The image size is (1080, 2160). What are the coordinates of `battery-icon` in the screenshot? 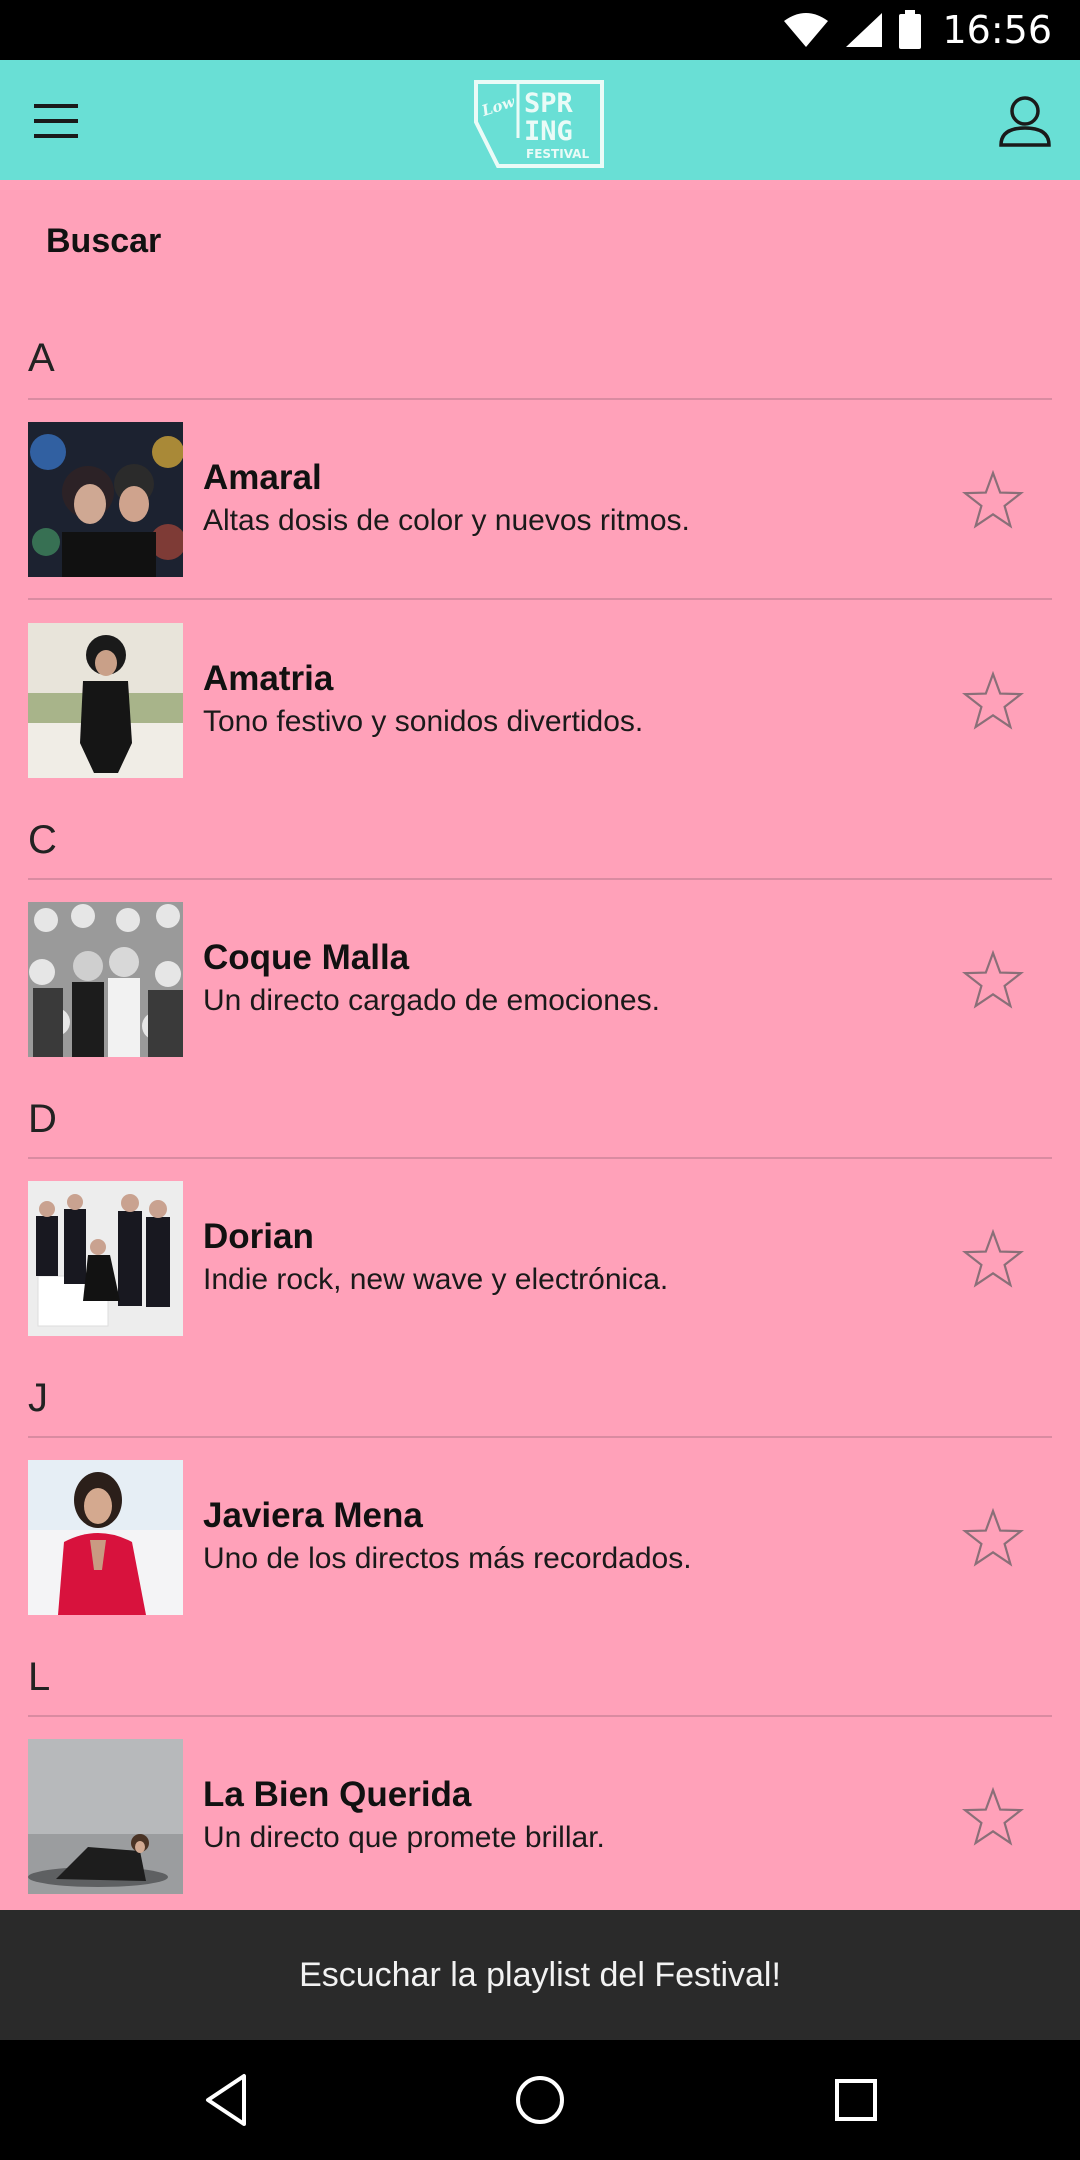 It's located at (910, 29).